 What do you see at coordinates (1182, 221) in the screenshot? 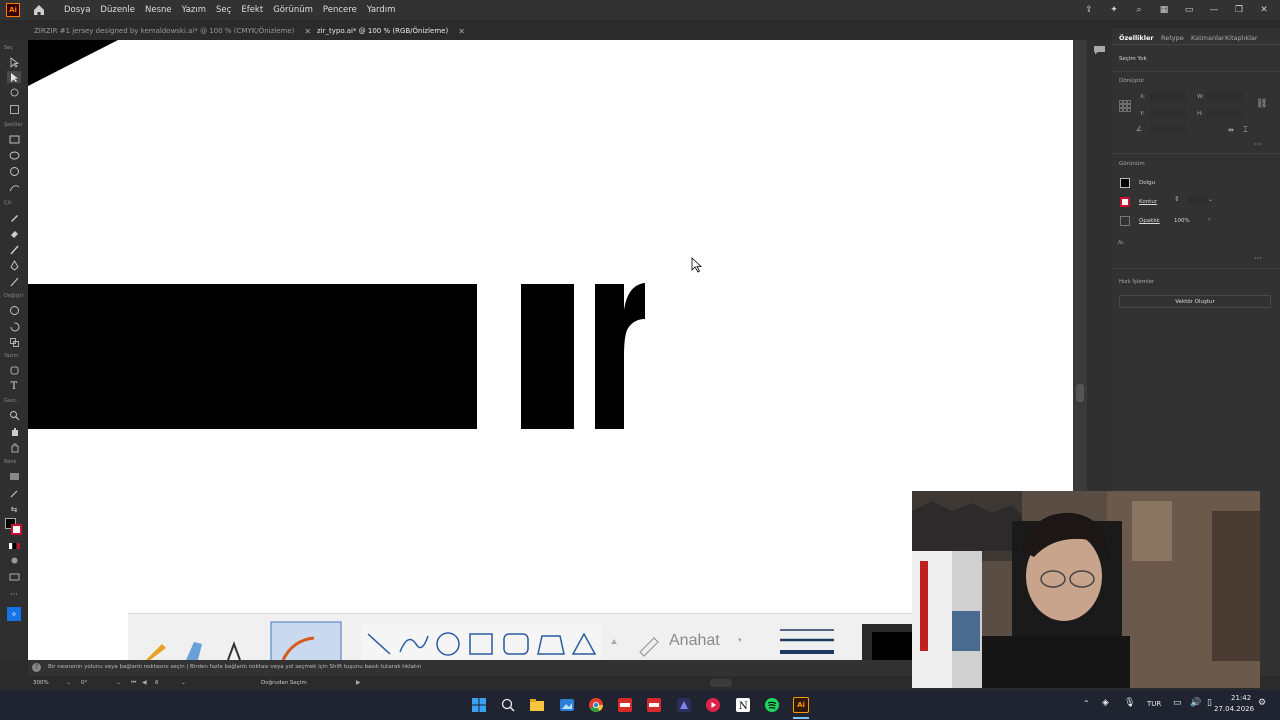
I see `opacity-value: 100%` at bounding box center [1182, 221].